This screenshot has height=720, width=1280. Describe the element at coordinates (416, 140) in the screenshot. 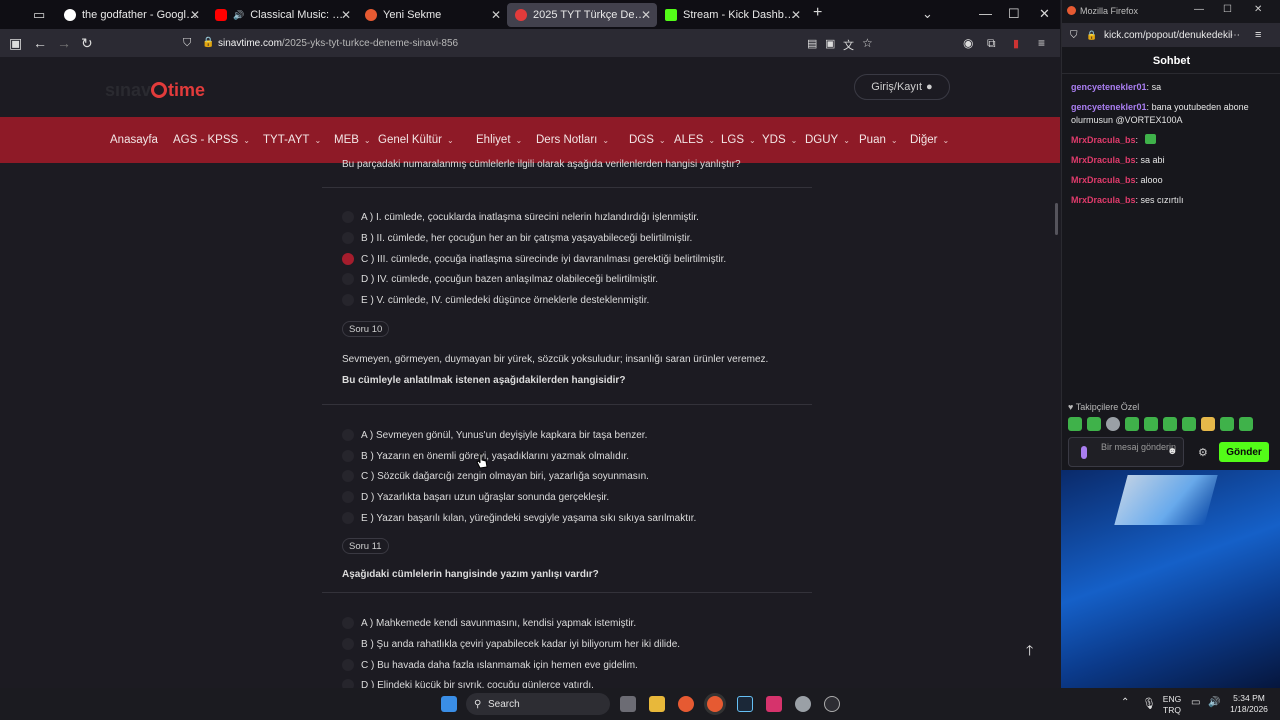

I see `menu-item: Genel Kültür ⌄` at that location.